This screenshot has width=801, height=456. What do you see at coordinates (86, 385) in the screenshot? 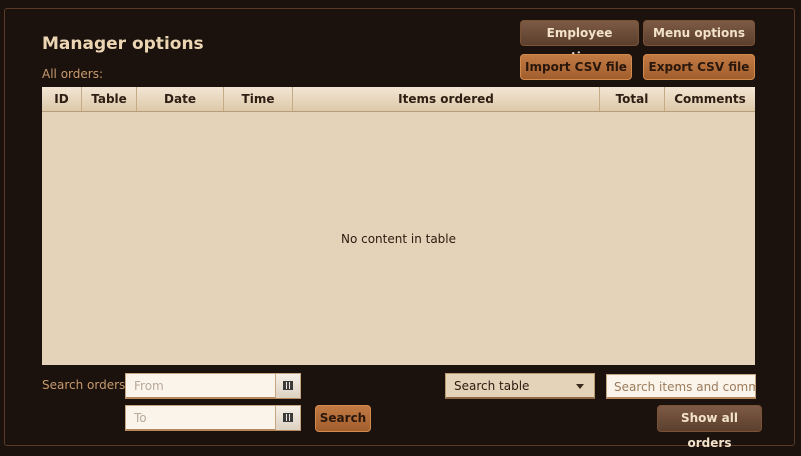
I see `search-orders-label: Search orders:` at bounding box center [86, 385].